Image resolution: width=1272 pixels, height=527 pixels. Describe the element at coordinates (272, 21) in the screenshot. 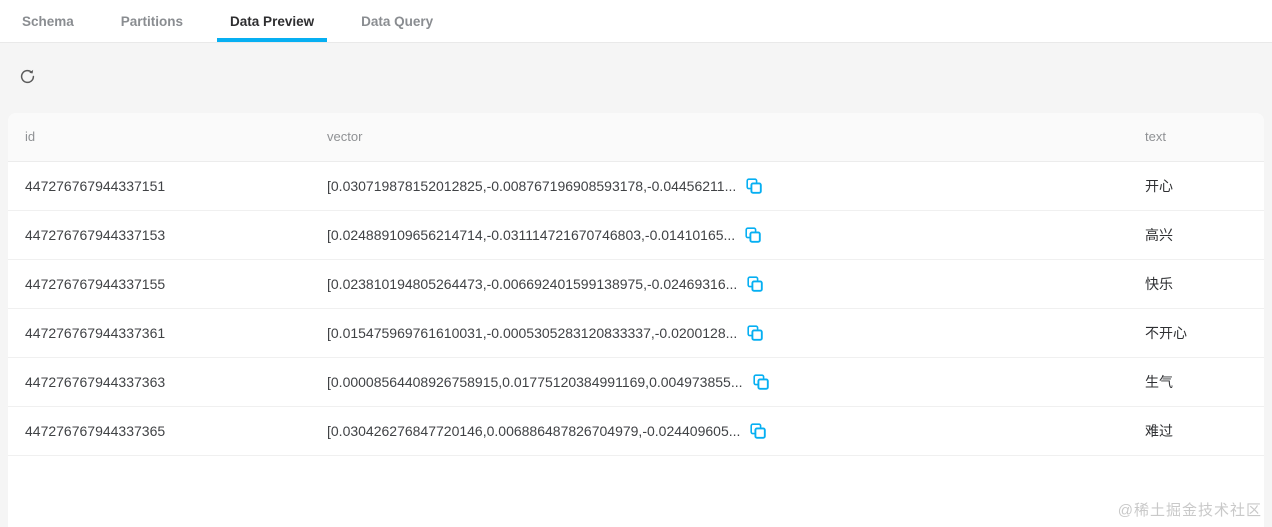

I see `tab-data-preview: Data Preview` at that location.